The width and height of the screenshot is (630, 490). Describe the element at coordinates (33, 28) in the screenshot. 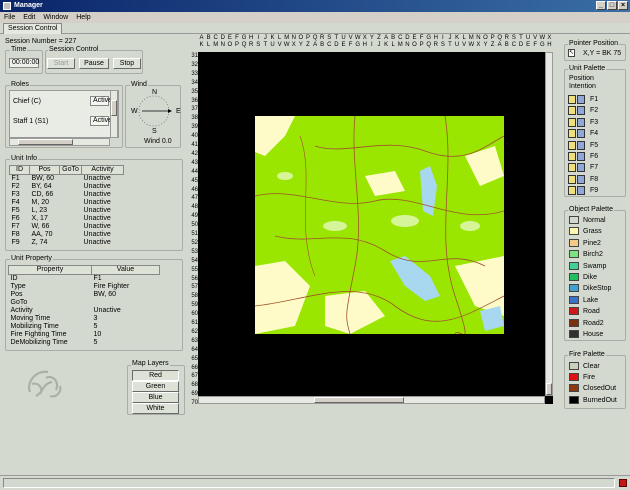

I see `tab-session-control: Session Control` at that location.